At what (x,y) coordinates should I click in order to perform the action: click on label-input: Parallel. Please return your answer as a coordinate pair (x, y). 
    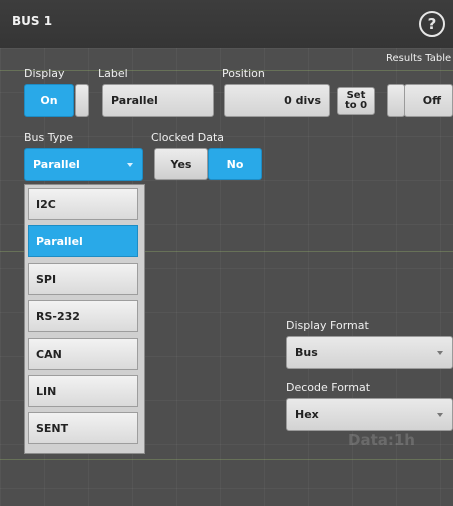
    Looking at the image, I should click on (158, 100).